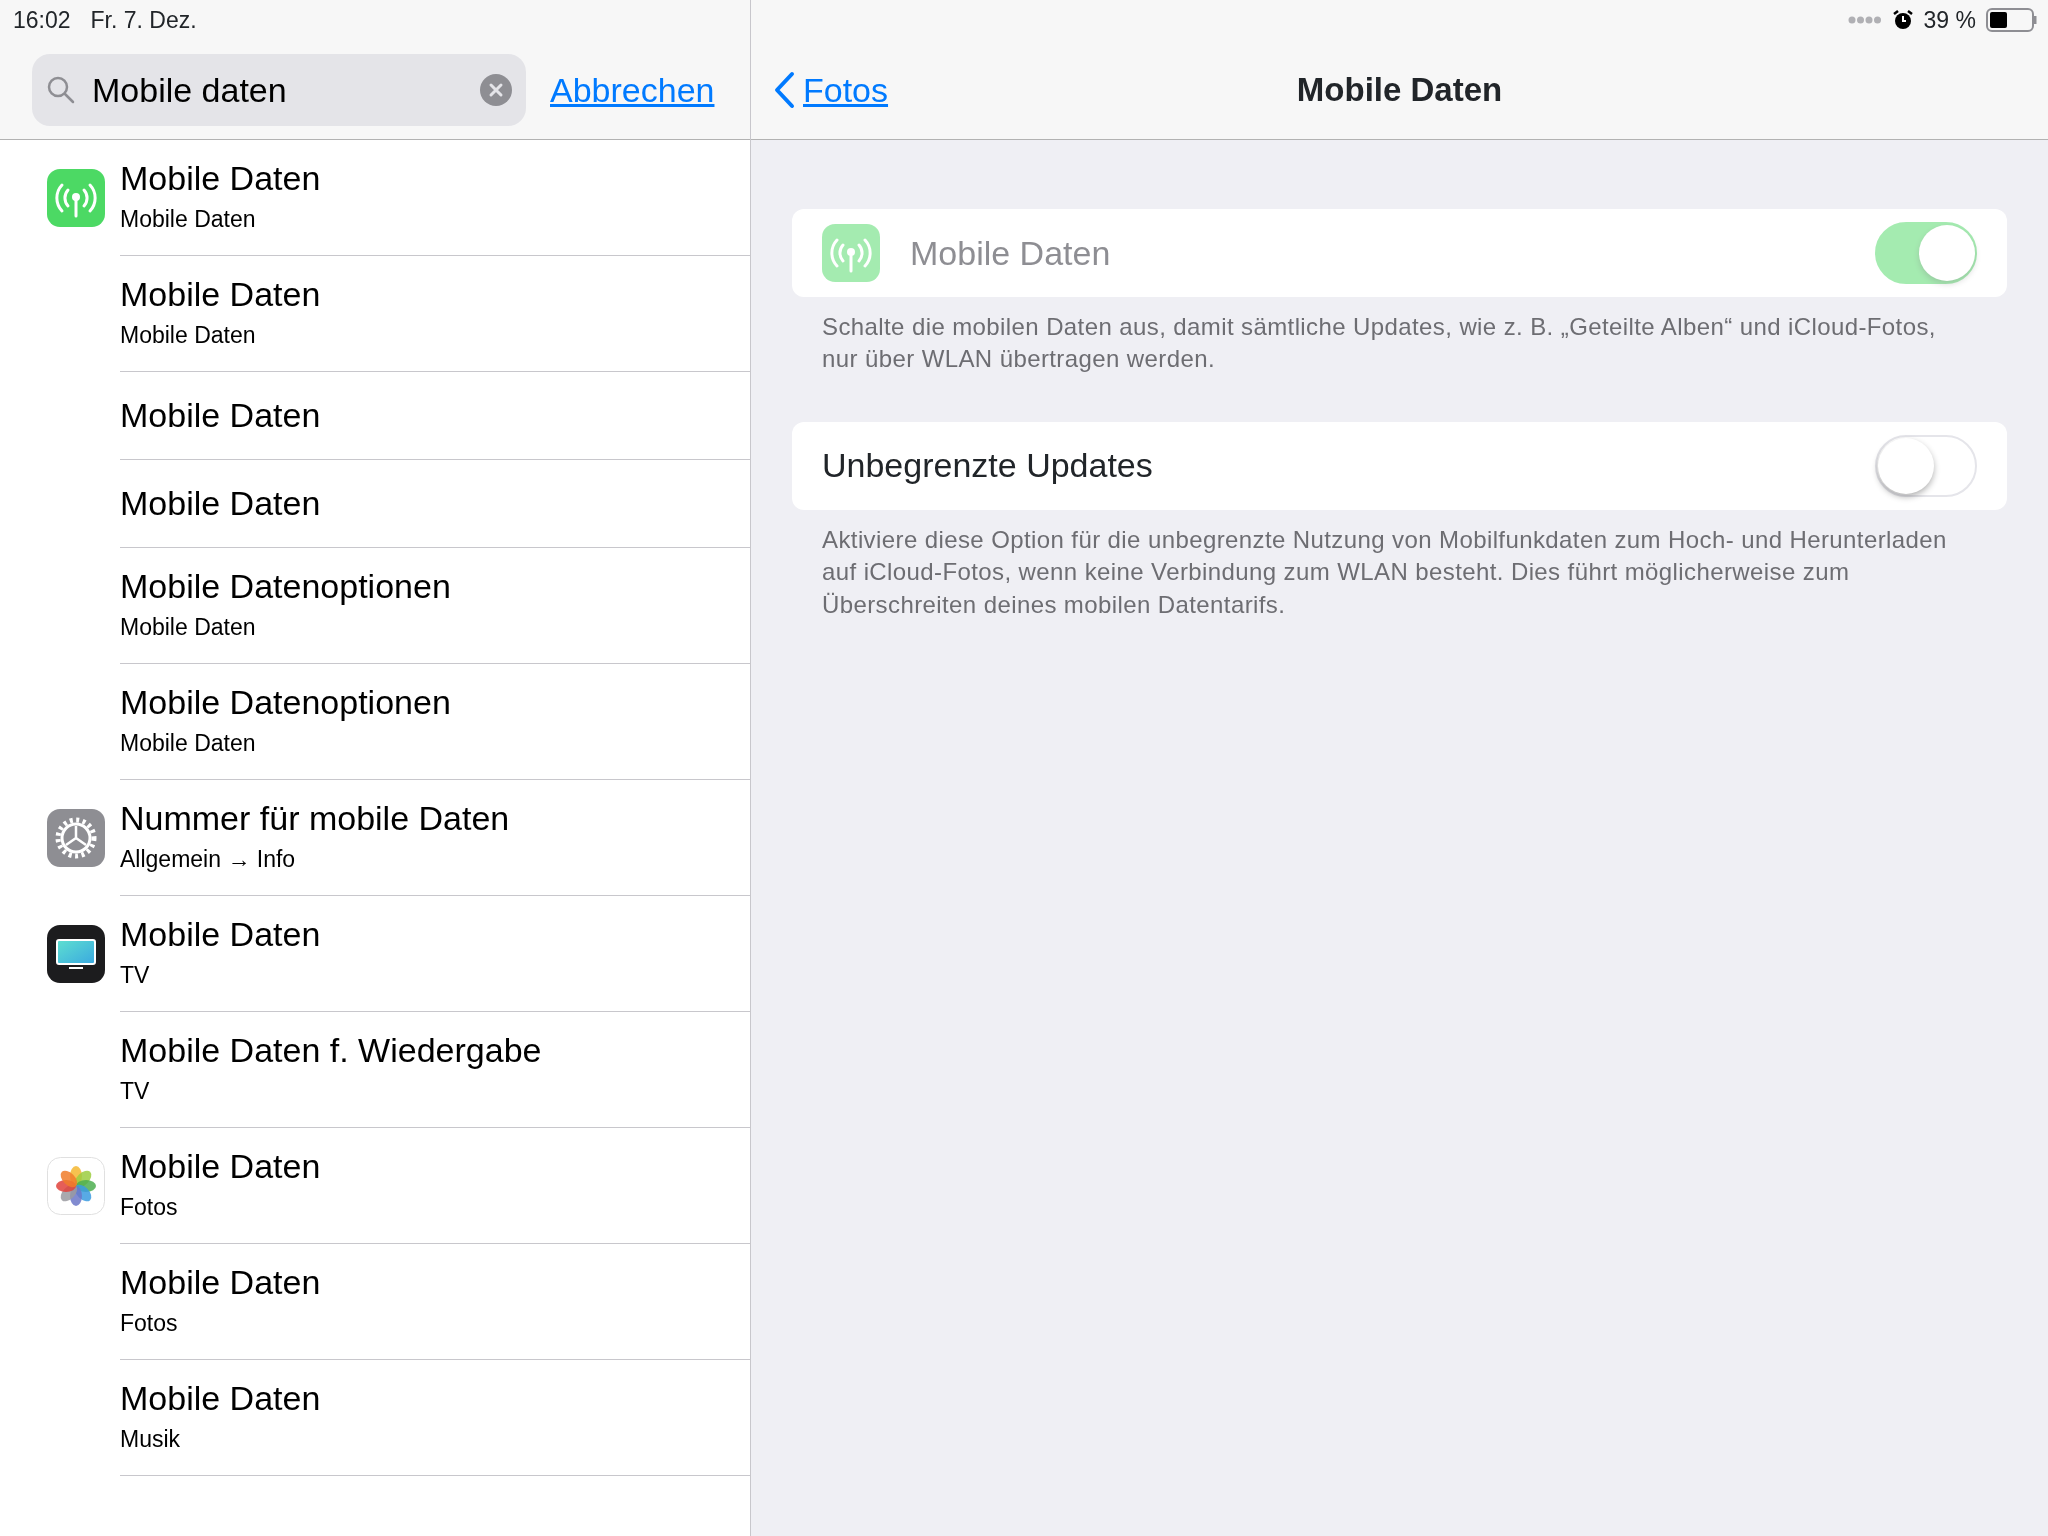  Describe the element at coordinates (76, 954) in the screenshot. I see `tv-icon` at that location.